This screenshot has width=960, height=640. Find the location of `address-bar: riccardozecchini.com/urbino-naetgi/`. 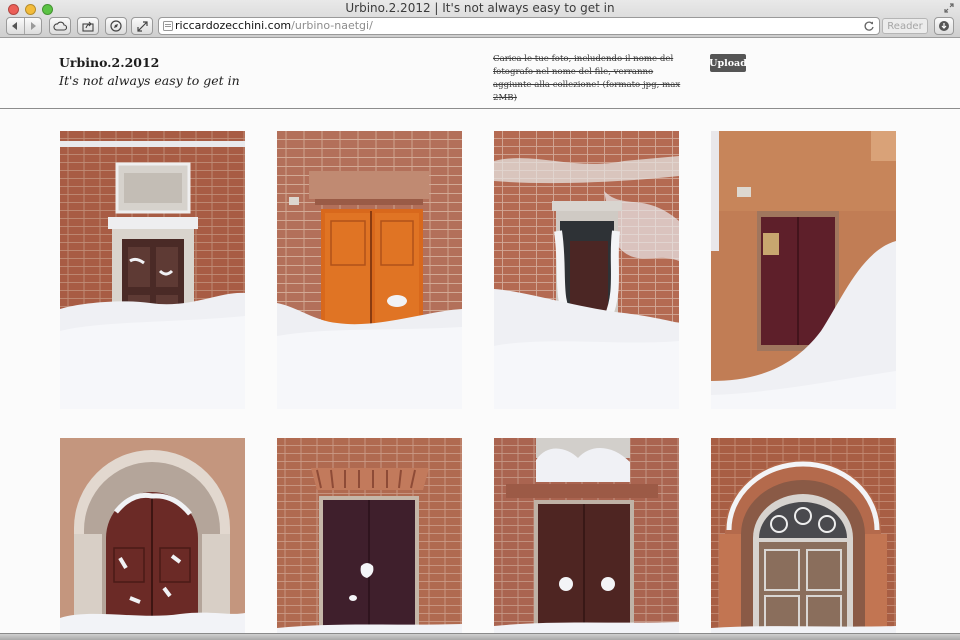

address-bar: riccardozecchini.com/urbino-naetgi/ is located at coordinates (519, 26).